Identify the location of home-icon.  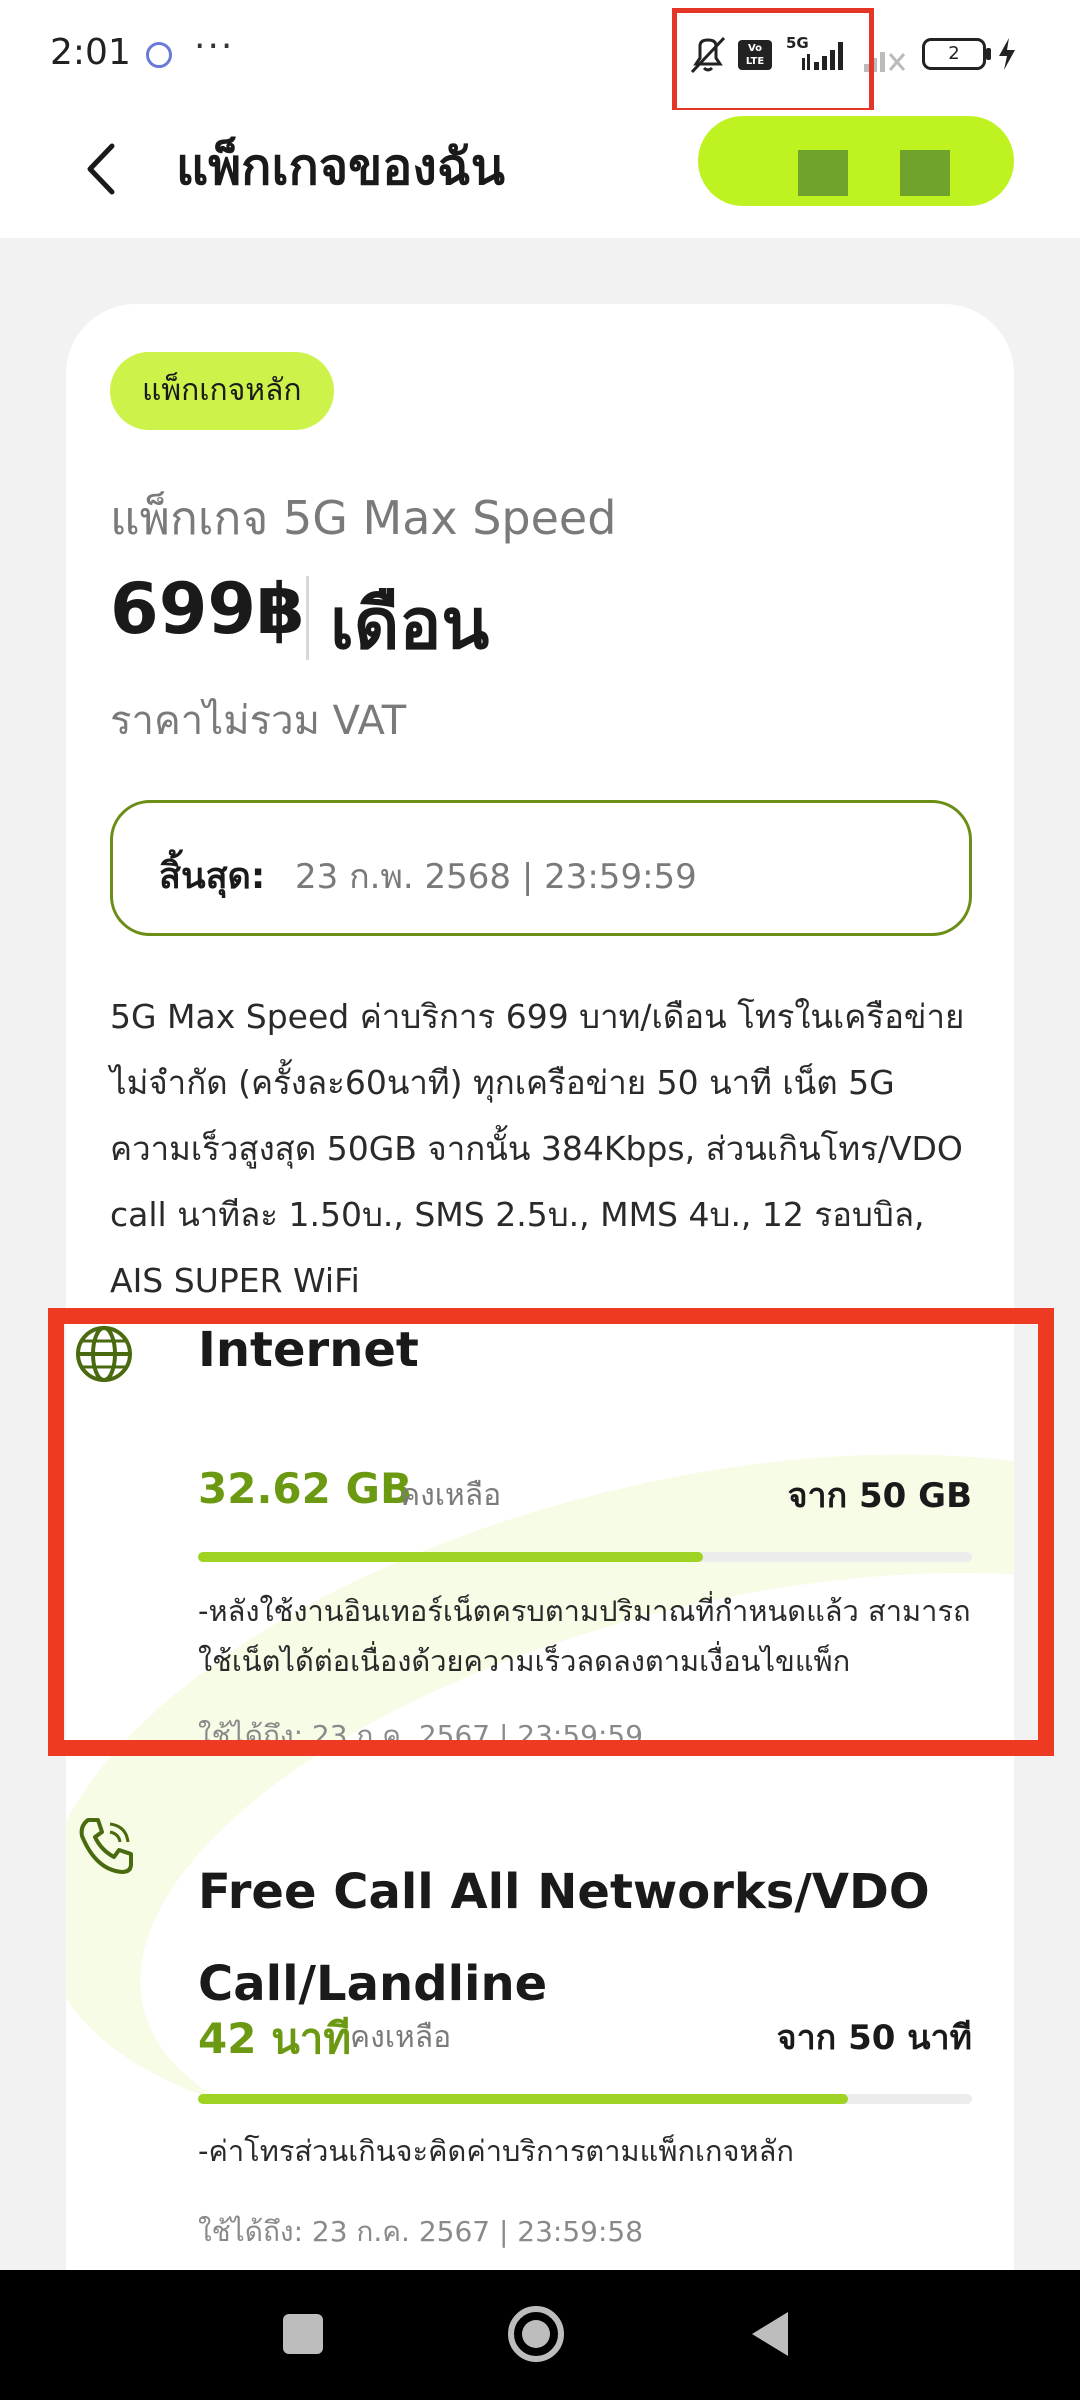
(536, 2334).